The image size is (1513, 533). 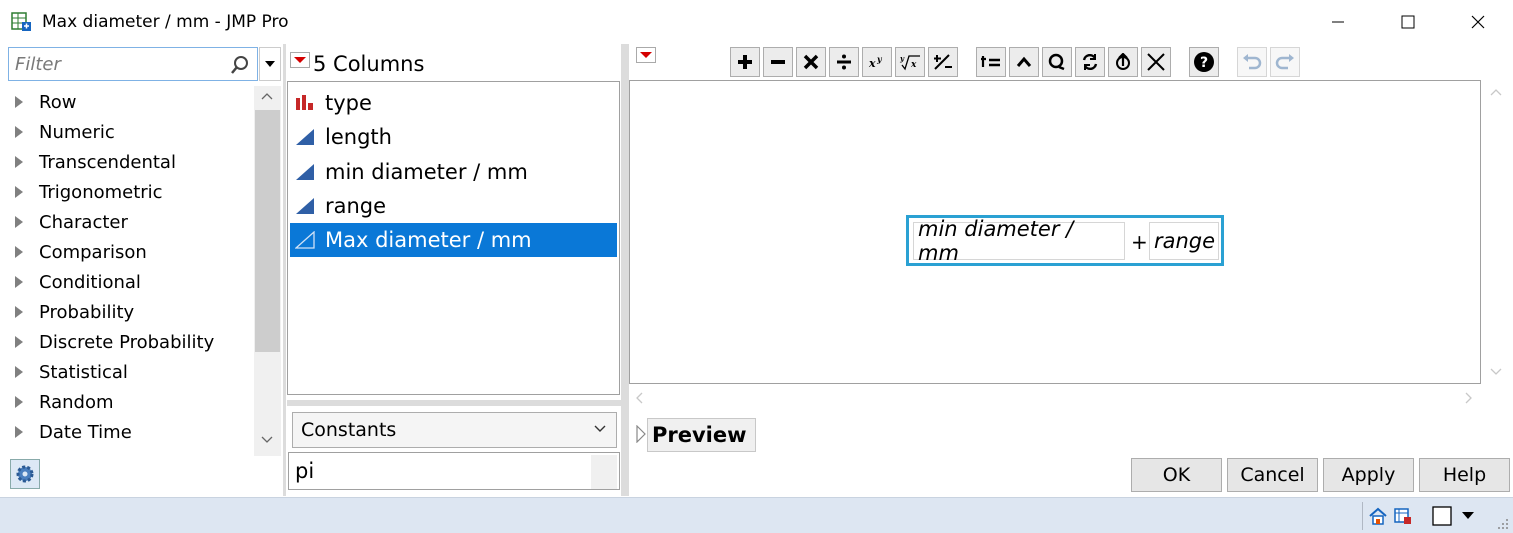 What do you see at coordinates (1272, 475) in the screenshot?
I see `cancel-button: Cancel` at bounding box center [1272, 475].